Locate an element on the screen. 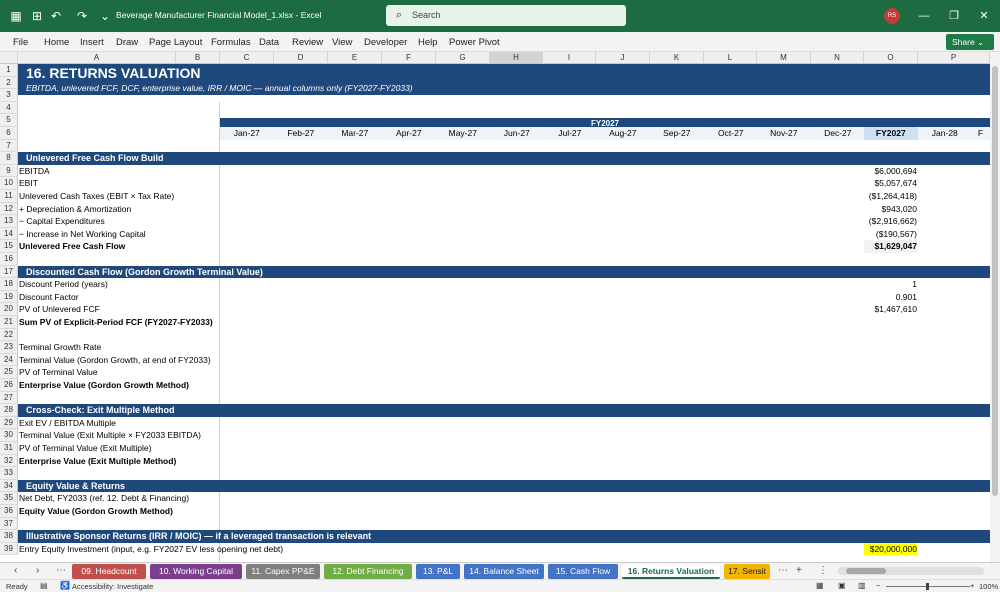 This screenshot has width=1000, height=592. zoom-level: 100% is located at coordinates (988, 586).